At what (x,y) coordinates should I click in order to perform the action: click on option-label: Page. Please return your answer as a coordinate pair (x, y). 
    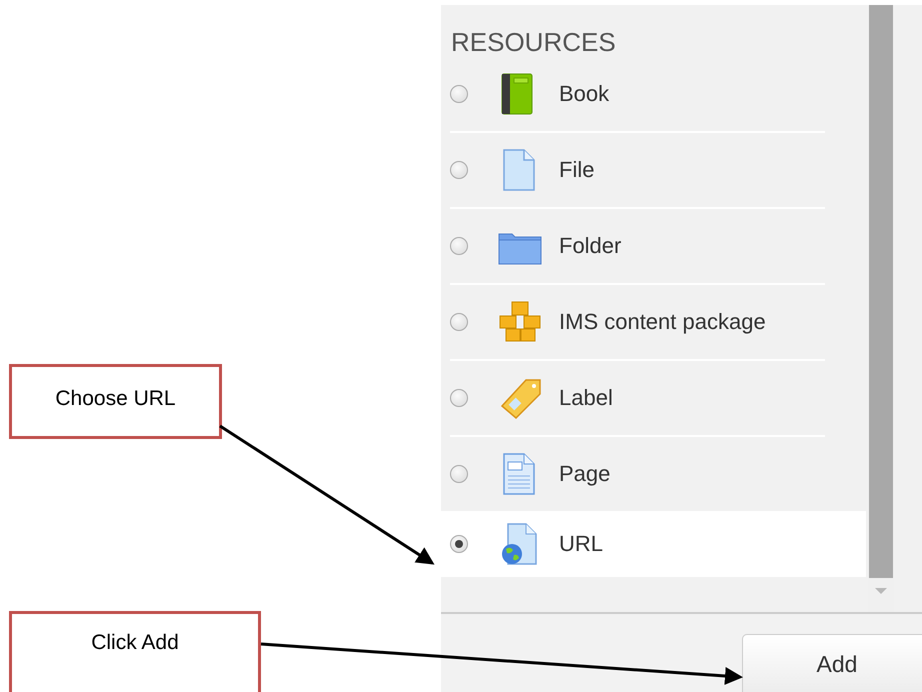
    Looking at the image, I should click on (584, 474).